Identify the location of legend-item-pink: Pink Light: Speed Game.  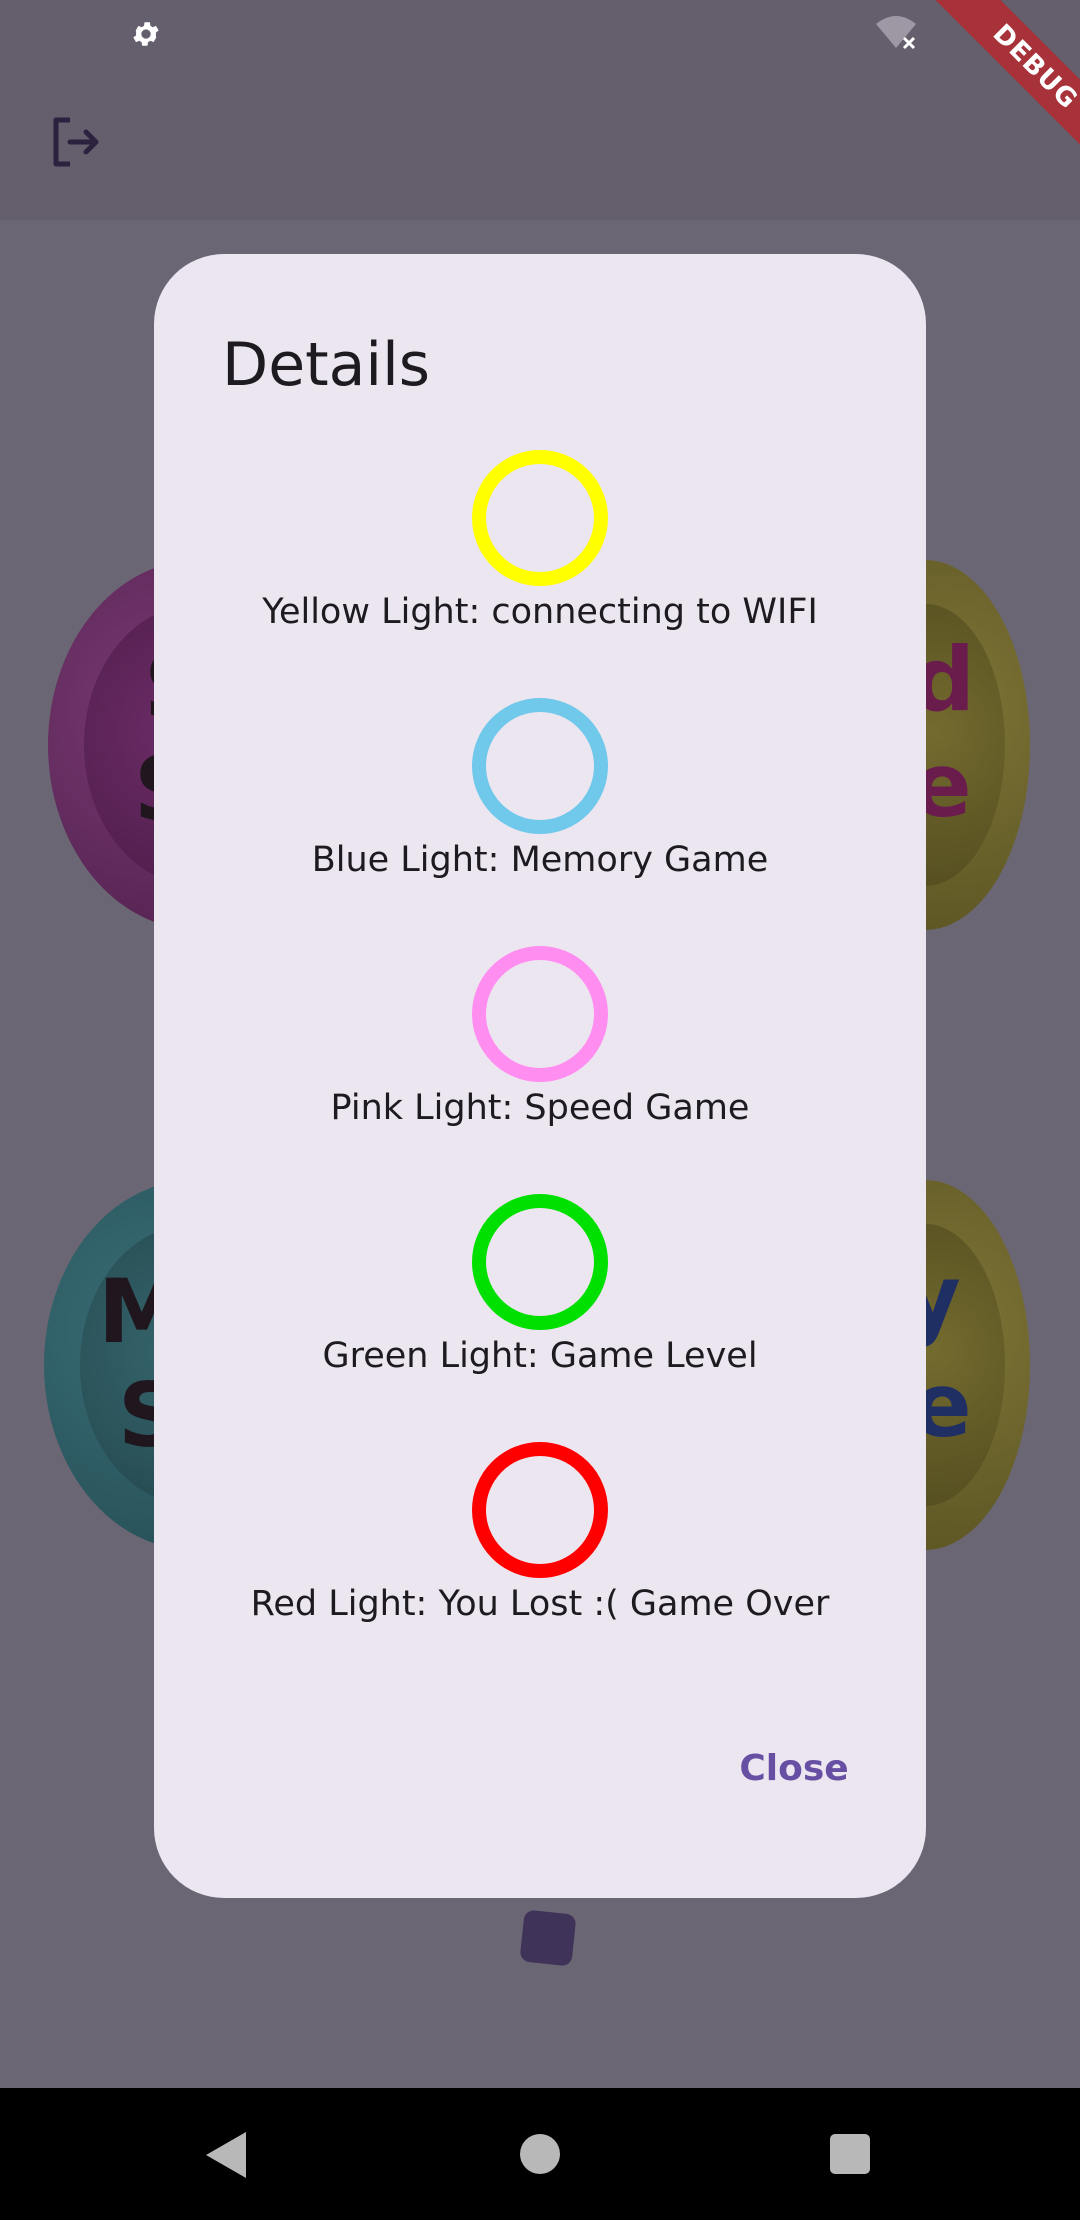
(540, 1070).